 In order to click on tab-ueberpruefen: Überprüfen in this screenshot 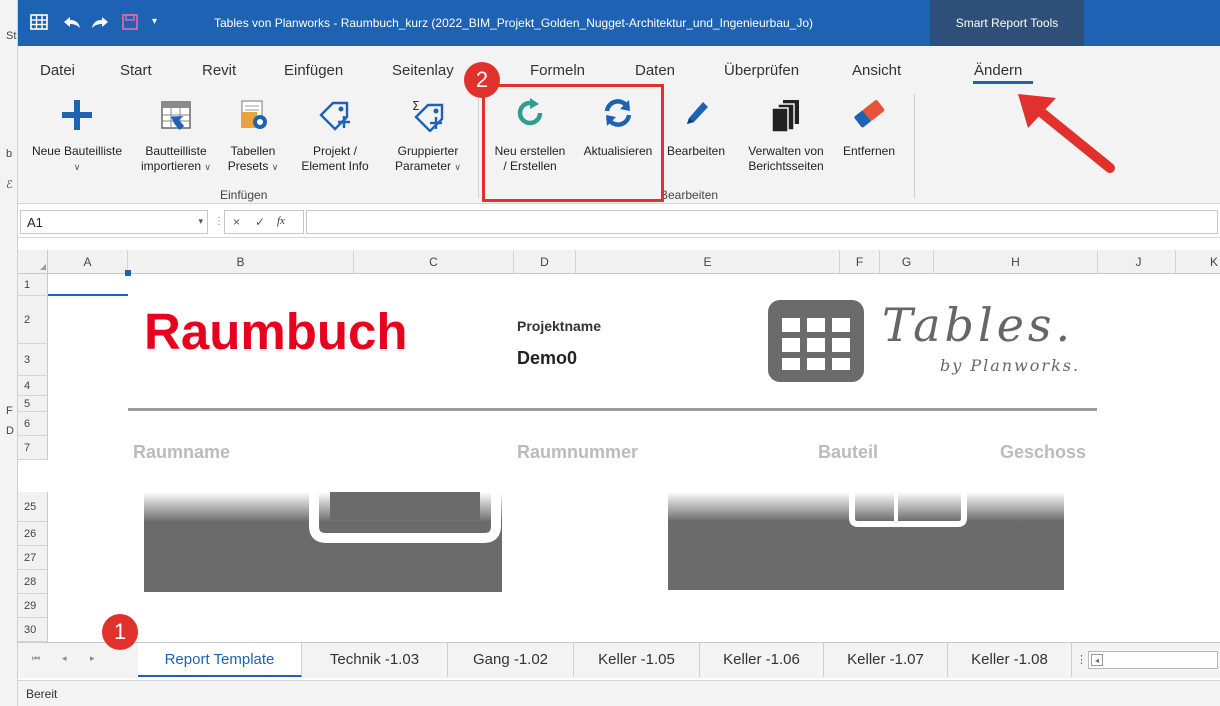, I will do `click(761, 70)`.